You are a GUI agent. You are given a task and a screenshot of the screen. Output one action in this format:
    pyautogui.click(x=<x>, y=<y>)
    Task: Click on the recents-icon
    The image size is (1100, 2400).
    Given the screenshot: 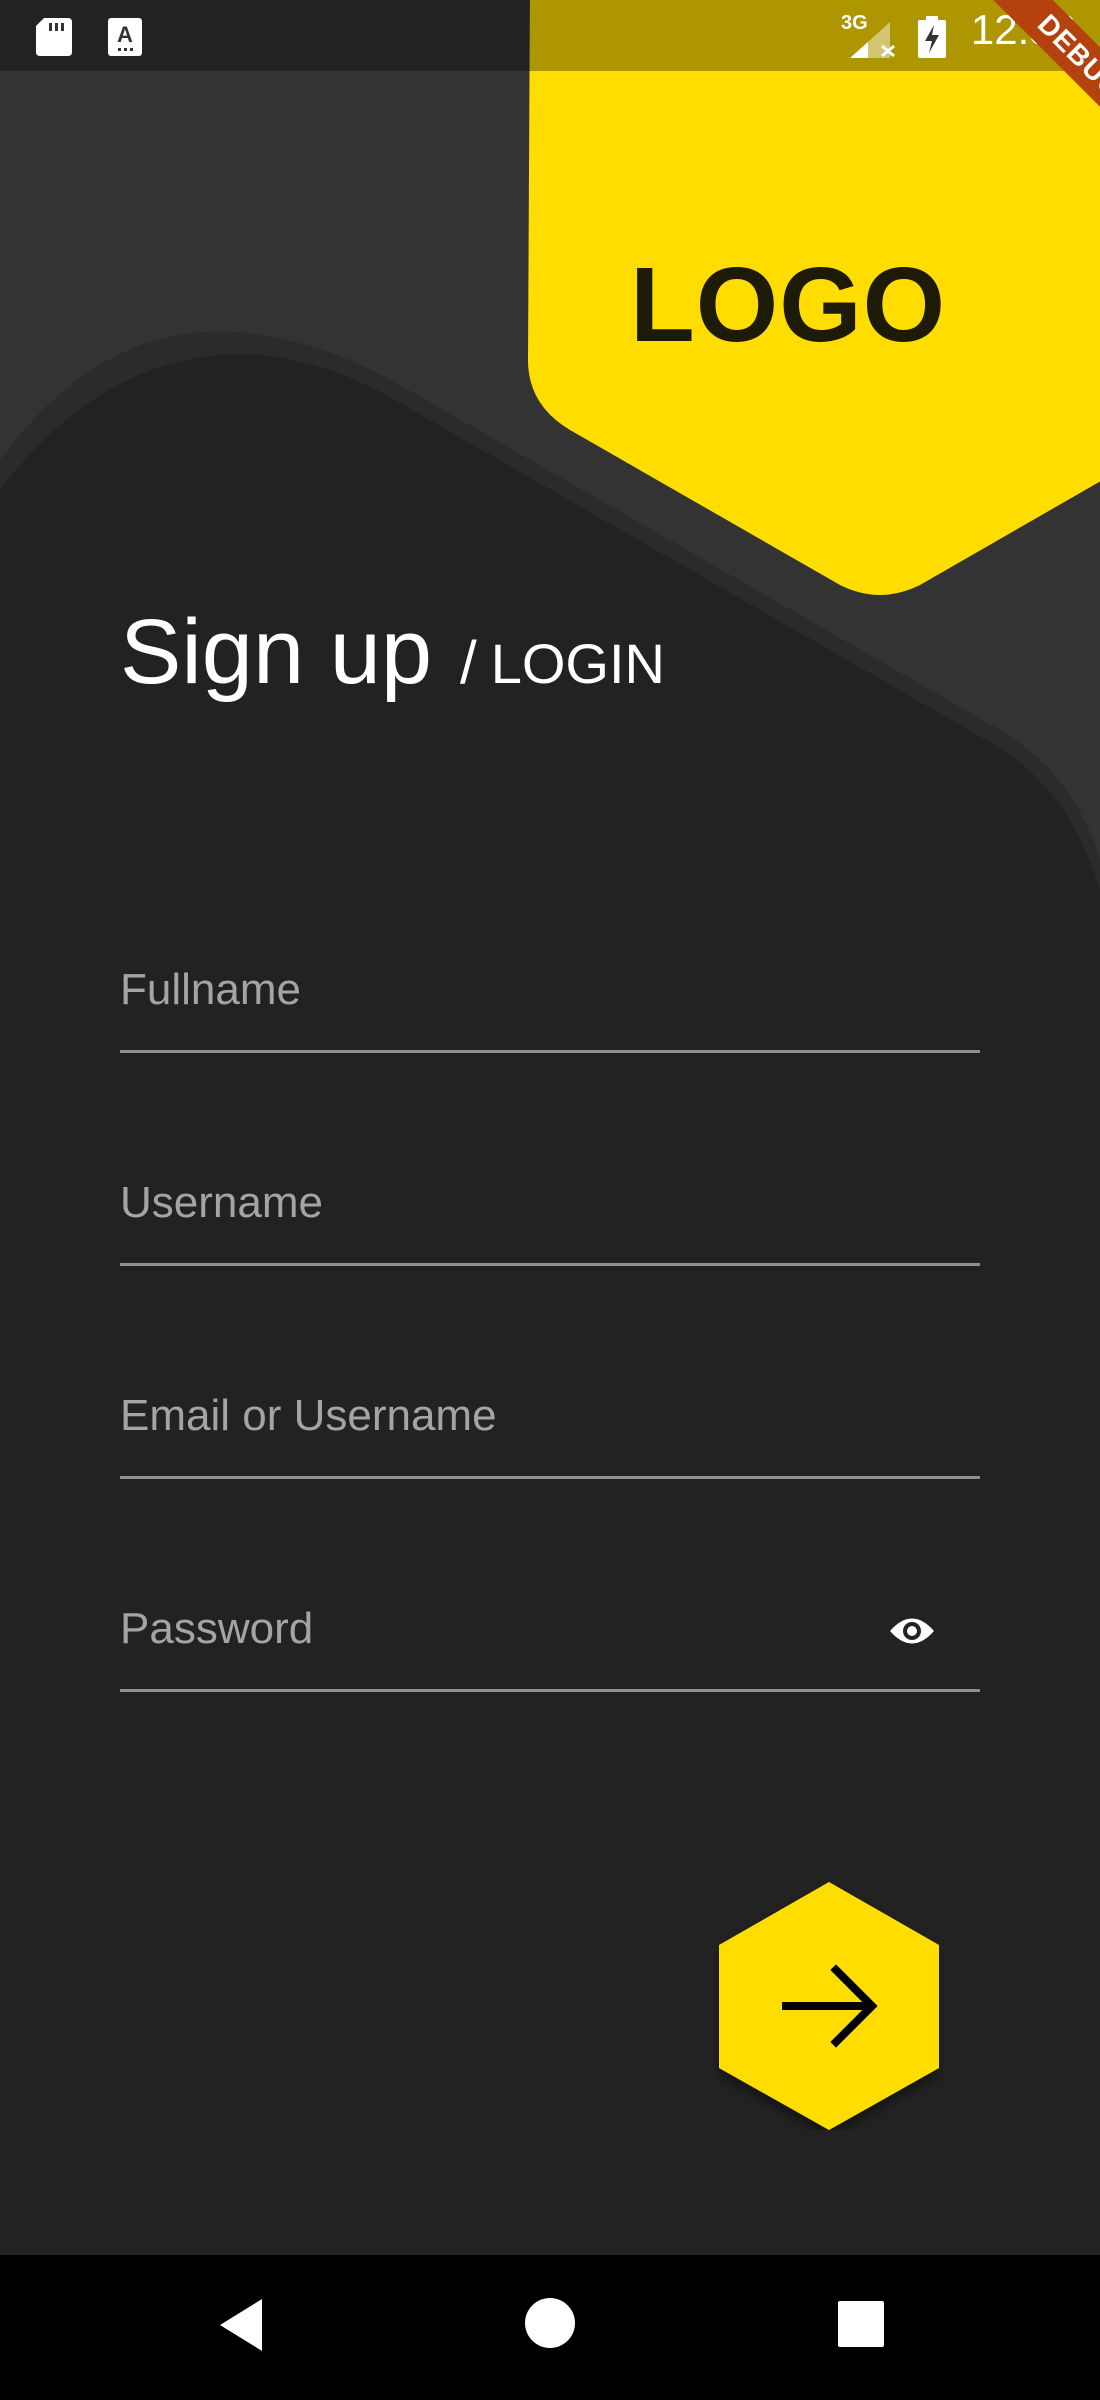 What is the action you would take?
    pyautogui.click(x=861, y=2324)
    